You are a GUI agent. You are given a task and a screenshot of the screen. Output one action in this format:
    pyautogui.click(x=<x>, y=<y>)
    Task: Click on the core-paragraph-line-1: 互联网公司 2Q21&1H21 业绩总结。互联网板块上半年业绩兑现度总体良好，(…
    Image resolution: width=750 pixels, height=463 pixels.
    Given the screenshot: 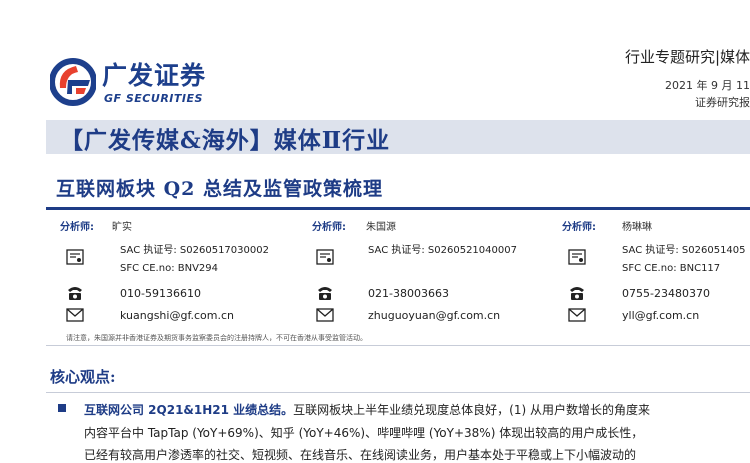 What is the action you would take?
    pyautogui.click(x=367, y=409)
    